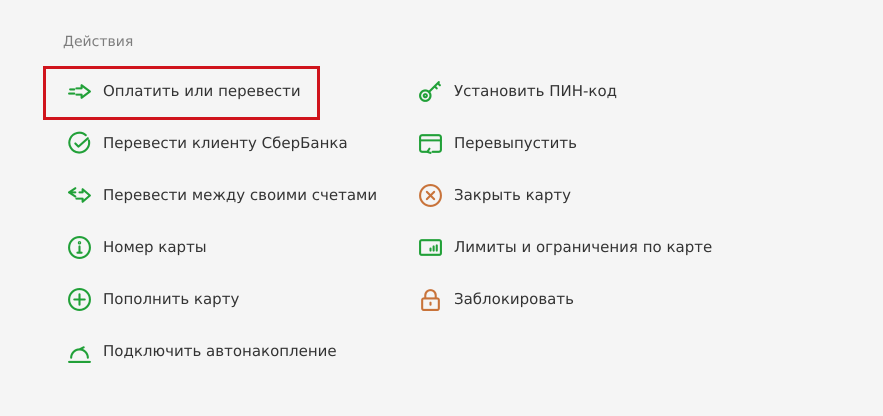 The height and width of the screenshot is (416, 883). Describe the element at coordinates (536, 91) in the screenshot. I see `action-link: Установить ПИН-код` at that location.